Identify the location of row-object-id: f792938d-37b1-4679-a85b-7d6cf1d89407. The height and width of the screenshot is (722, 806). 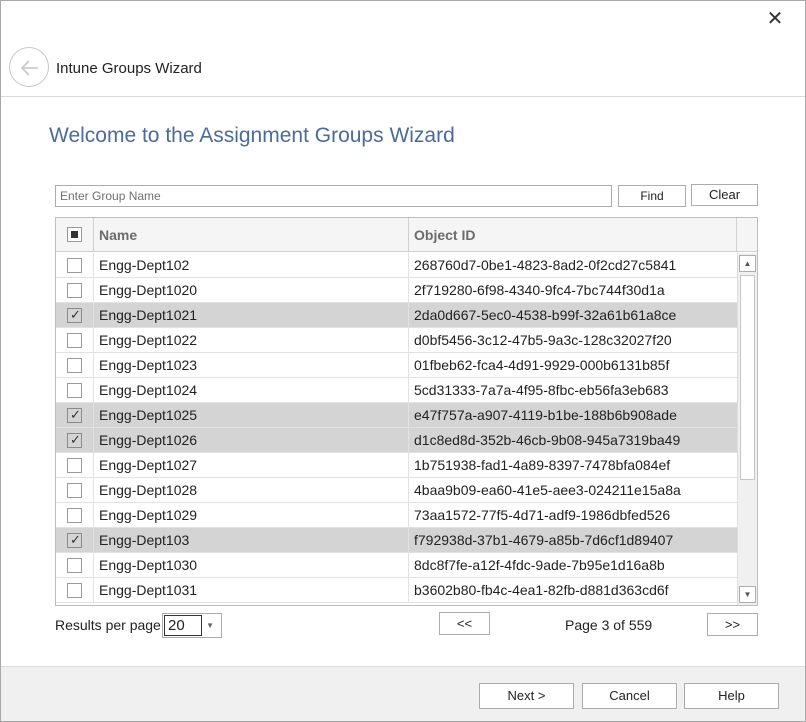
(544, 540).